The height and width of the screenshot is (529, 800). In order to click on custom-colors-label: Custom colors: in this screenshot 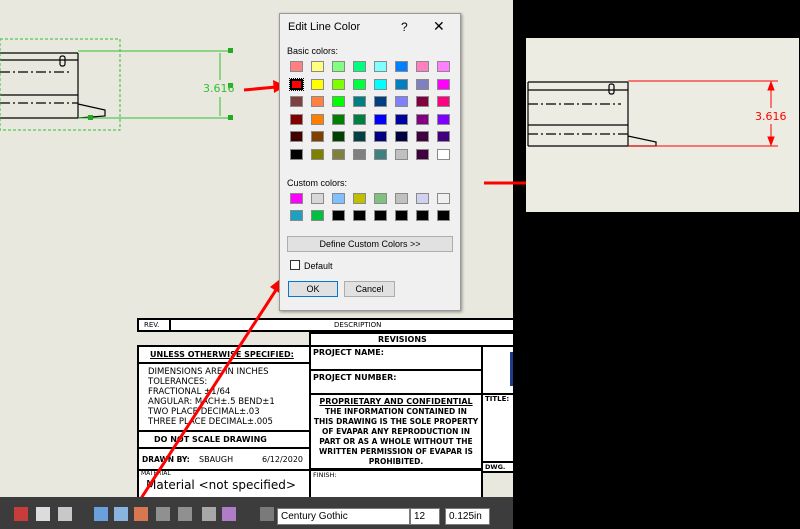, I will do `click(317, 183)`.